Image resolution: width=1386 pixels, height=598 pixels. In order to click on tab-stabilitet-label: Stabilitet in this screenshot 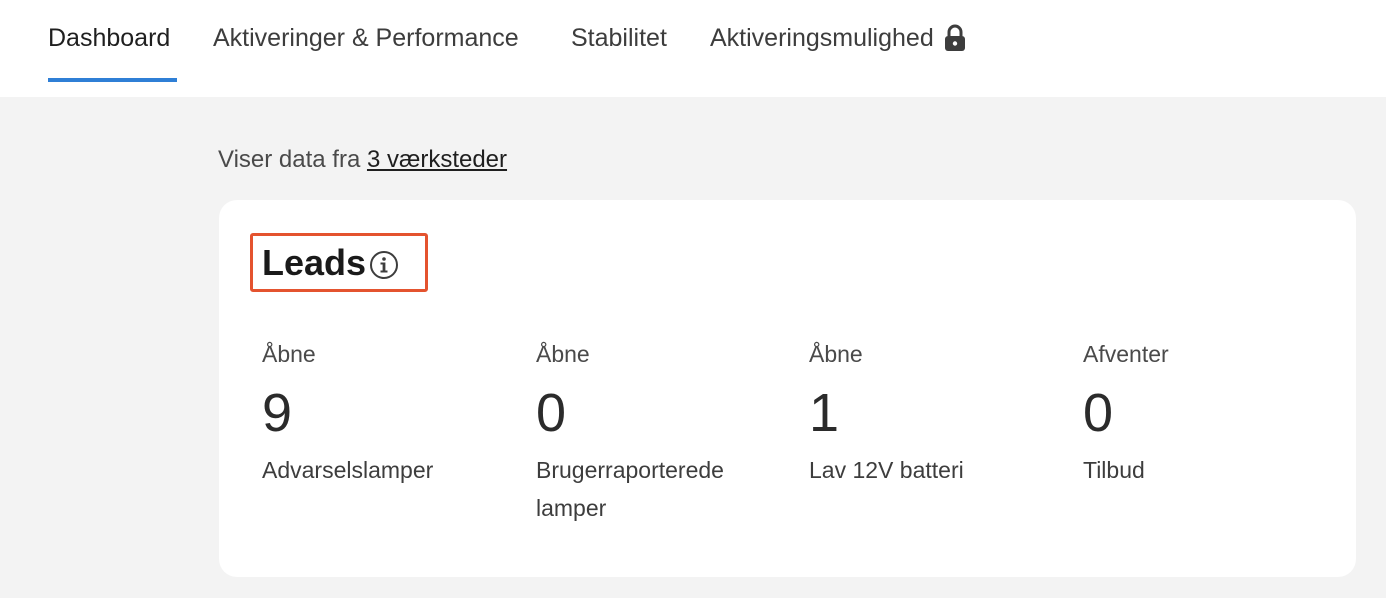, I will do `click(619, 38)`.